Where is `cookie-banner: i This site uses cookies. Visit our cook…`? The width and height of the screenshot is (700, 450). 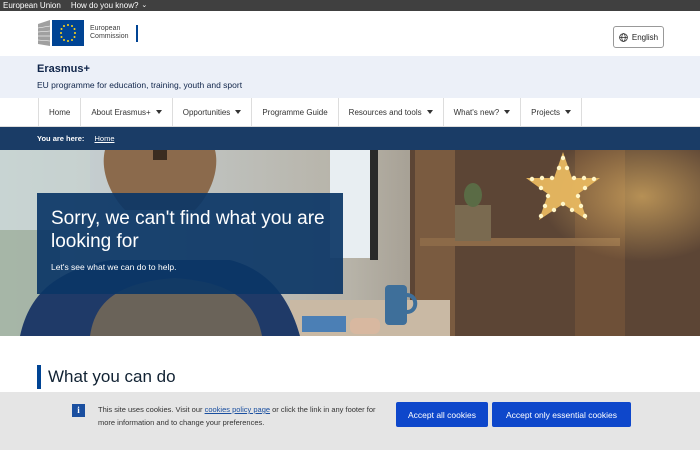 cookie-banner: i This site uses cookies. Visit our cook… is located at coordinates (350, 421).